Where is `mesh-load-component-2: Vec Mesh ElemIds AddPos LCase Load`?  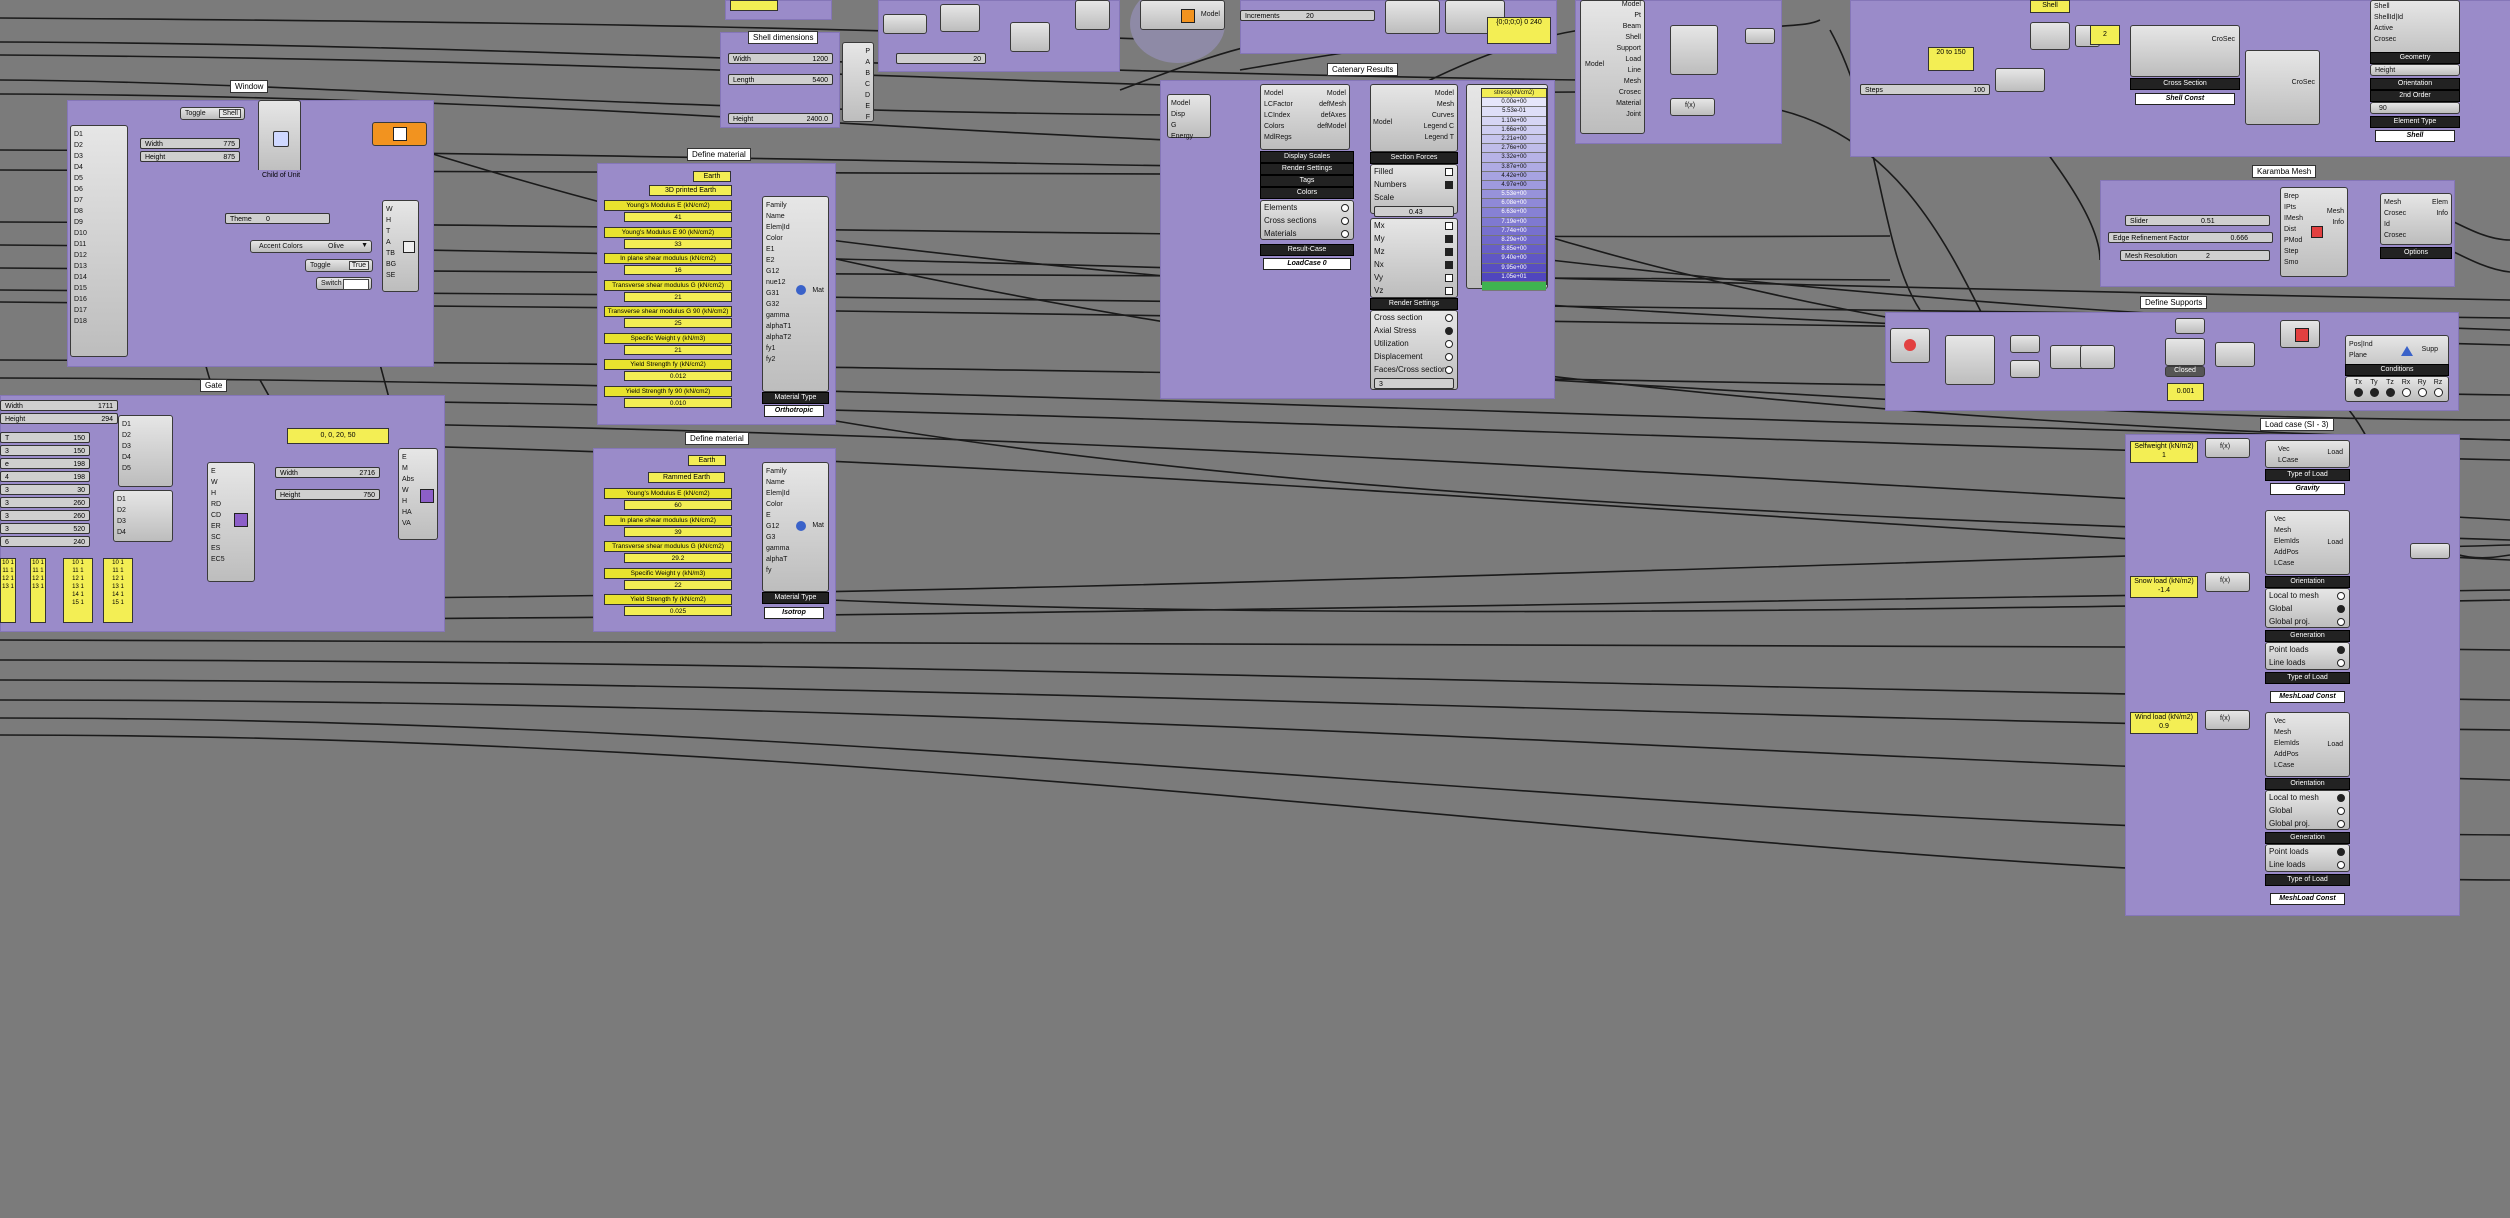 mesh-load-component-2: Vec Mesh ElemIds AddPos LCase Load is located at coordinates (2307, 744).